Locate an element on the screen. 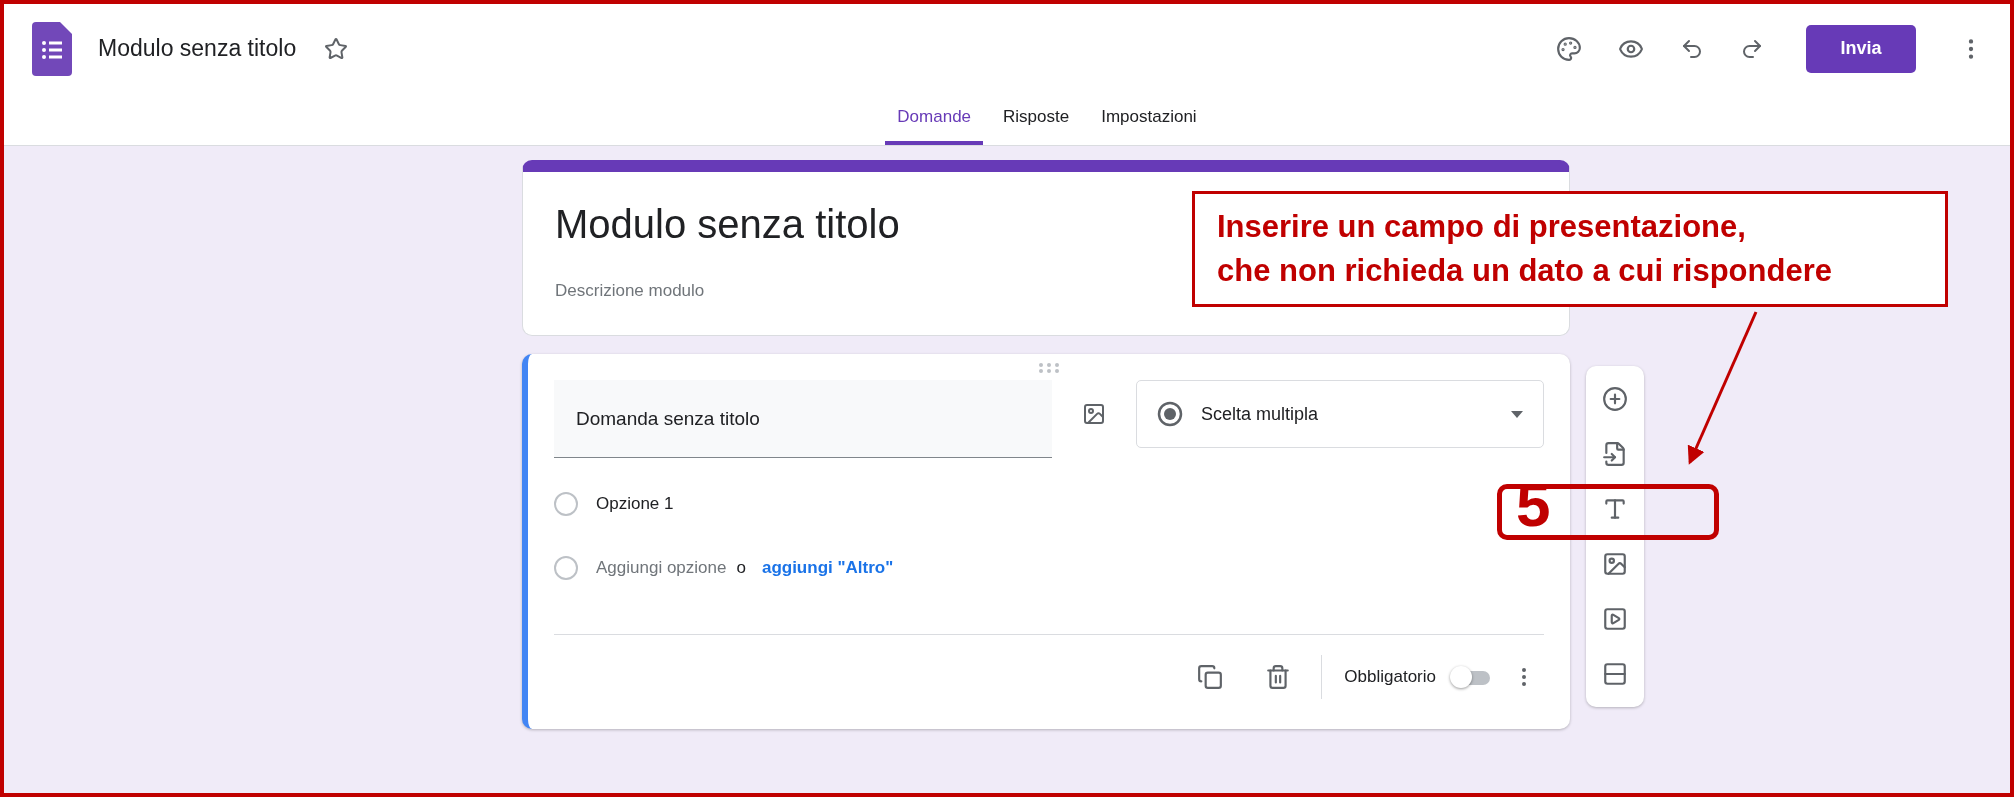 This screenshot has height=797, width=2014. tab: Impostazioni is located at coordinates (1149, 119).